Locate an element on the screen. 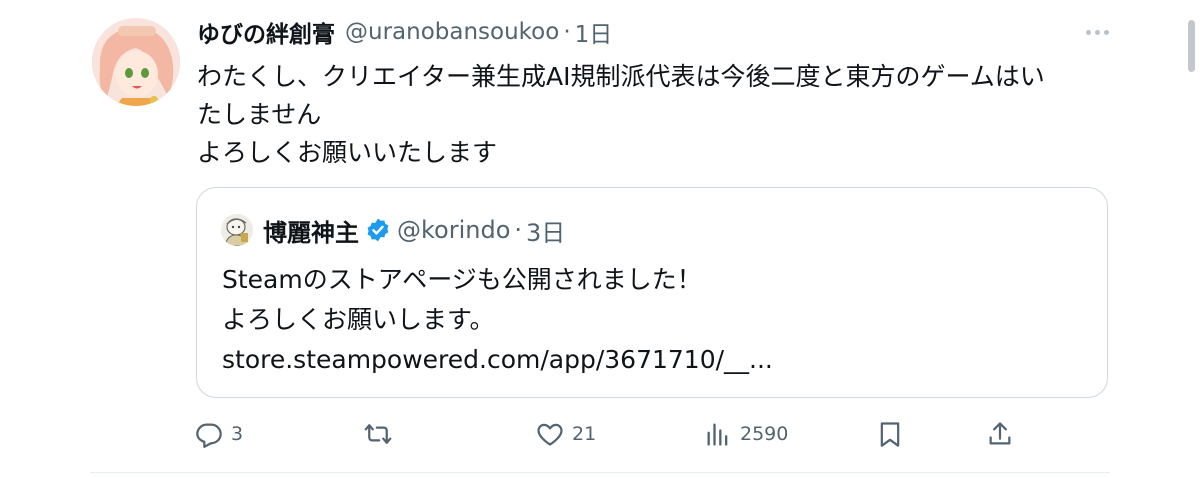 This screenshot has height=478, width=1200. share-button is located at coordinates (1000, 434).